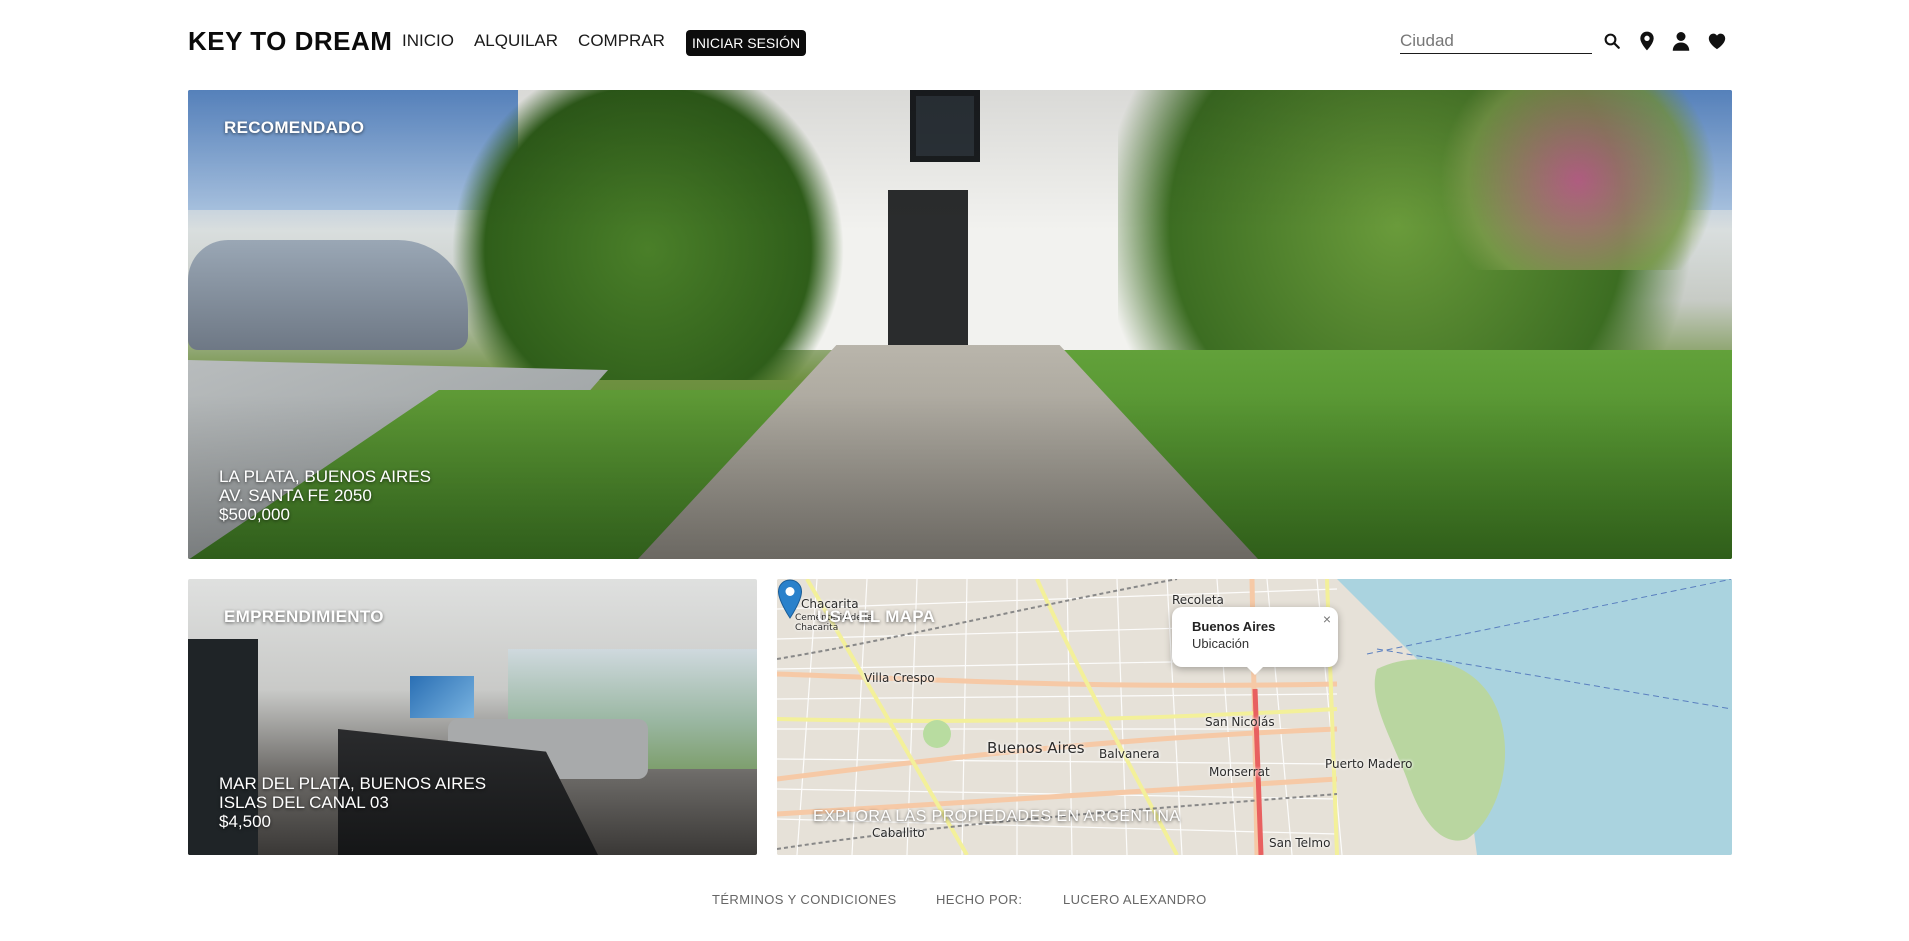 This screenshot has height=941, width=1909. What do you see at coordinates (1239, 772) in the screenshot?
I see `map-label-monserrat: Monserrat` at bounding box center [1239, 772].